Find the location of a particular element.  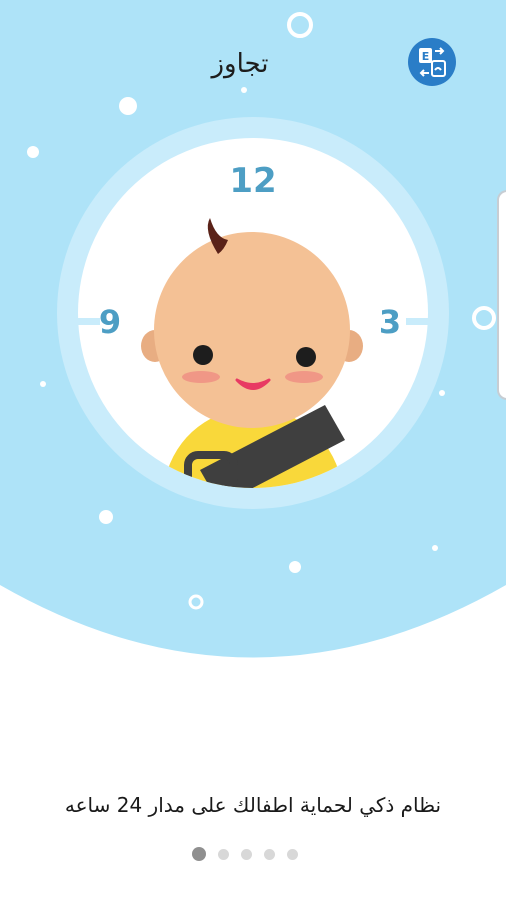

baby-left-cheek is located at coordinates (201, 377).